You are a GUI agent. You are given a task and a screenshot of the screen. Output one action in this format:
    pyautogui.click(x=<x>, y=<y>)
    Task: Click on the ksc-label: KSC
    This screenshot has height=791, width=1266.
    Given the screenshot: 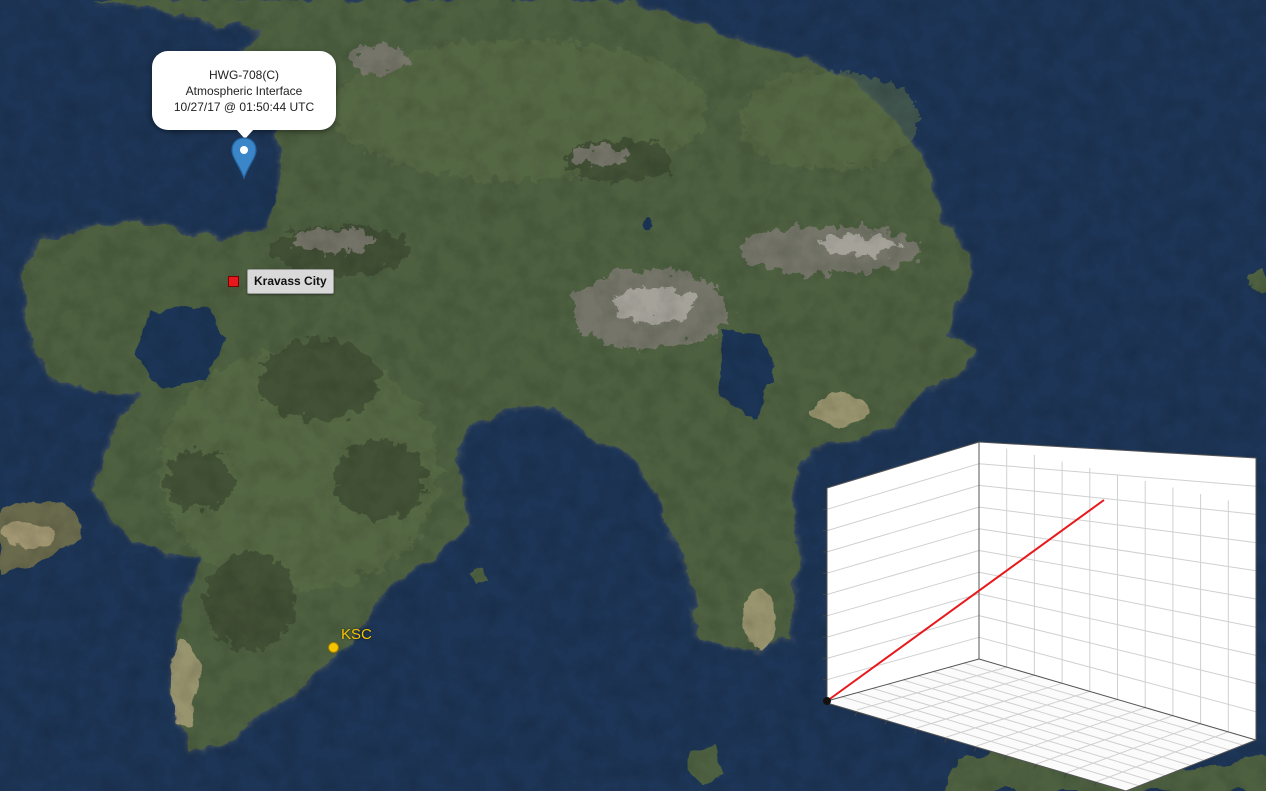 What is the action you would take?
    pyautogui.click(x=356, y=634)
    